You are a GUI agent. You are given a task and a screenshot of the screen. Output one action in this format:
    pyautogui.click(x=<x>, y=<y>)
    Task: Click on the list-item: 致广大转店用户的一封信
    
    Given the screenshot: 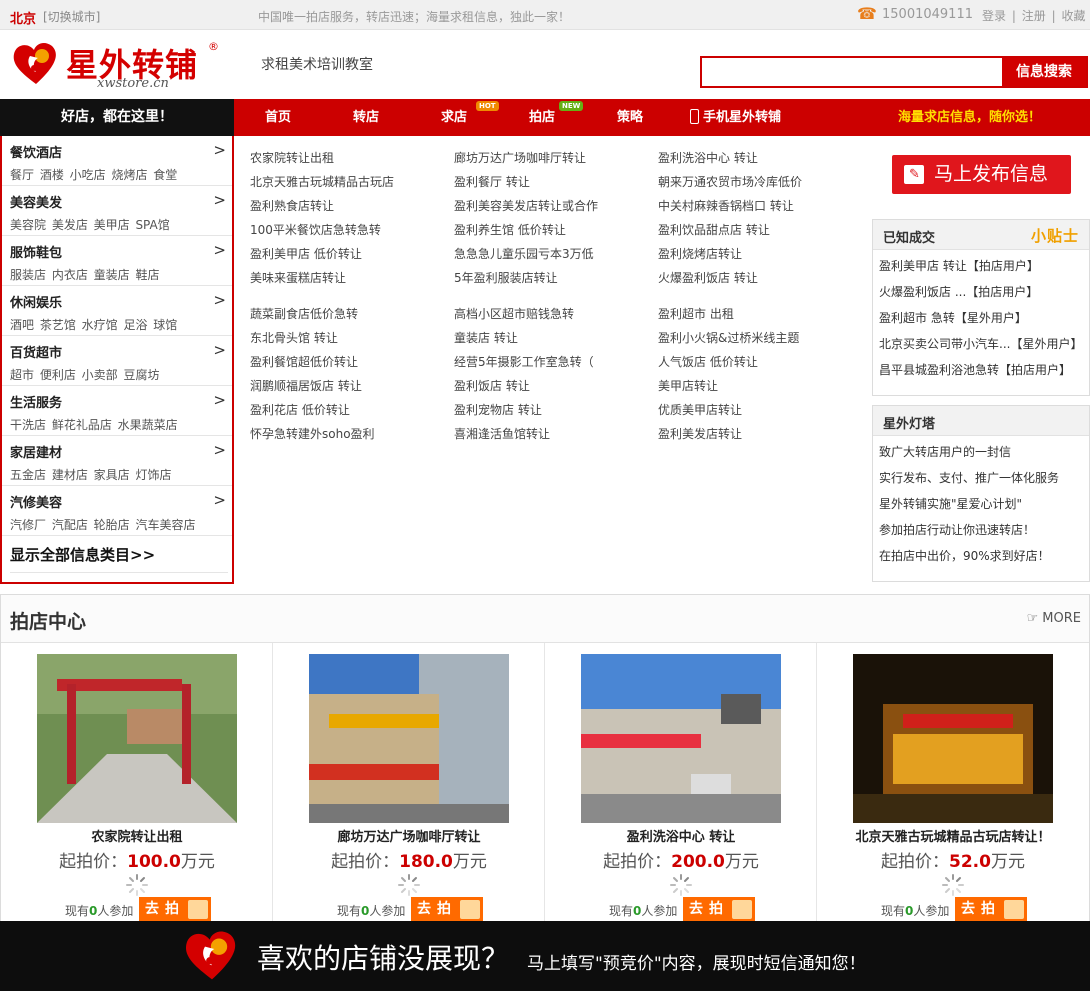 What is the action you would take?
    pyautogui.click(x=981, y=452)
    